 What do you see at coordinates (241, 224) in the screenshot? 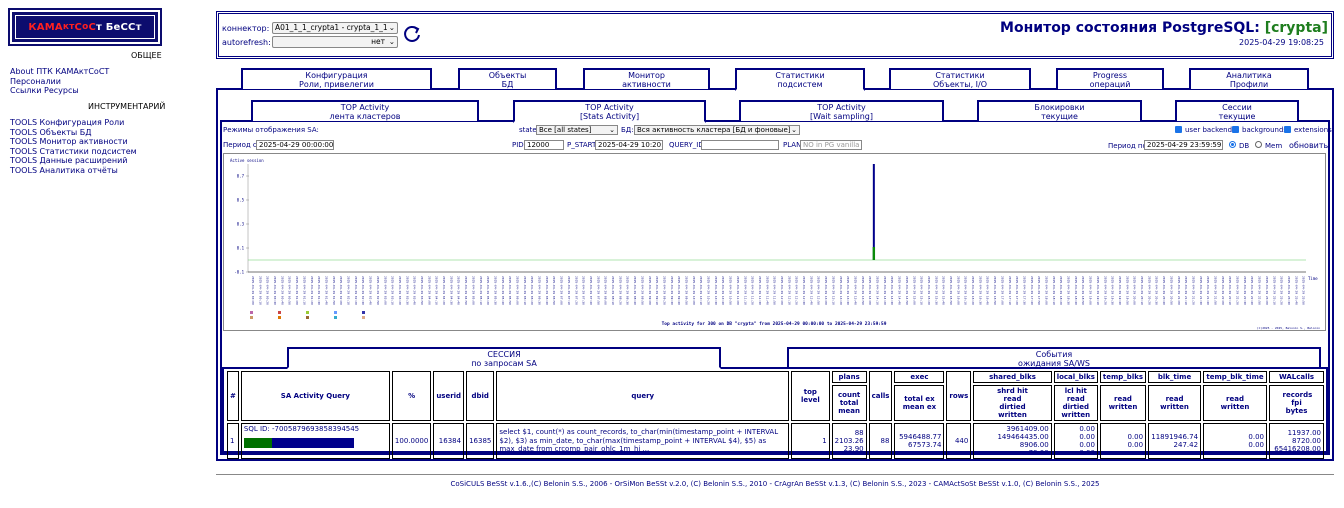
I see `y-tick-label: 0.3` at bounding box center [241, 224].